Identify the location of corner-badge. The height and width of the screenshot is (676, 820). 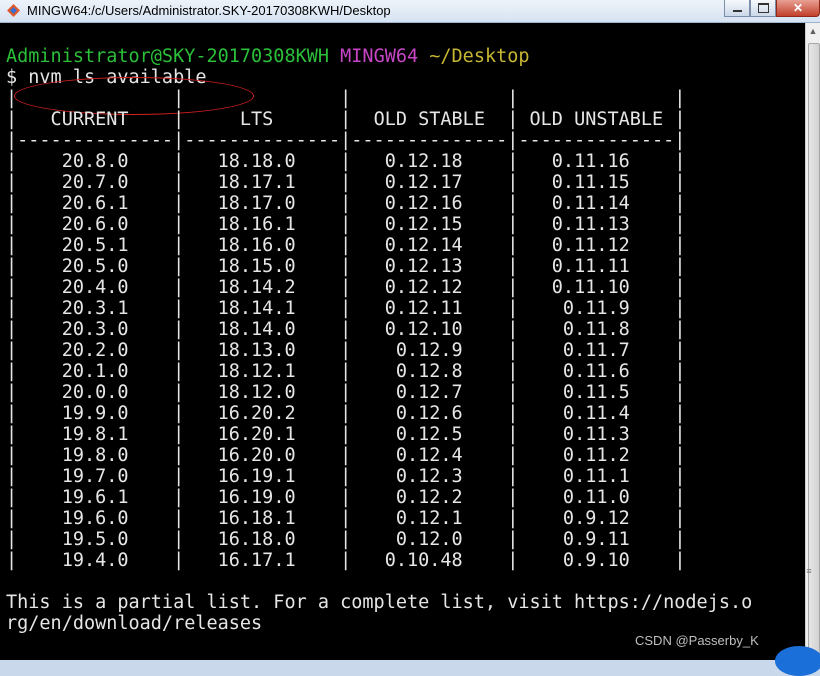
(797, 661).